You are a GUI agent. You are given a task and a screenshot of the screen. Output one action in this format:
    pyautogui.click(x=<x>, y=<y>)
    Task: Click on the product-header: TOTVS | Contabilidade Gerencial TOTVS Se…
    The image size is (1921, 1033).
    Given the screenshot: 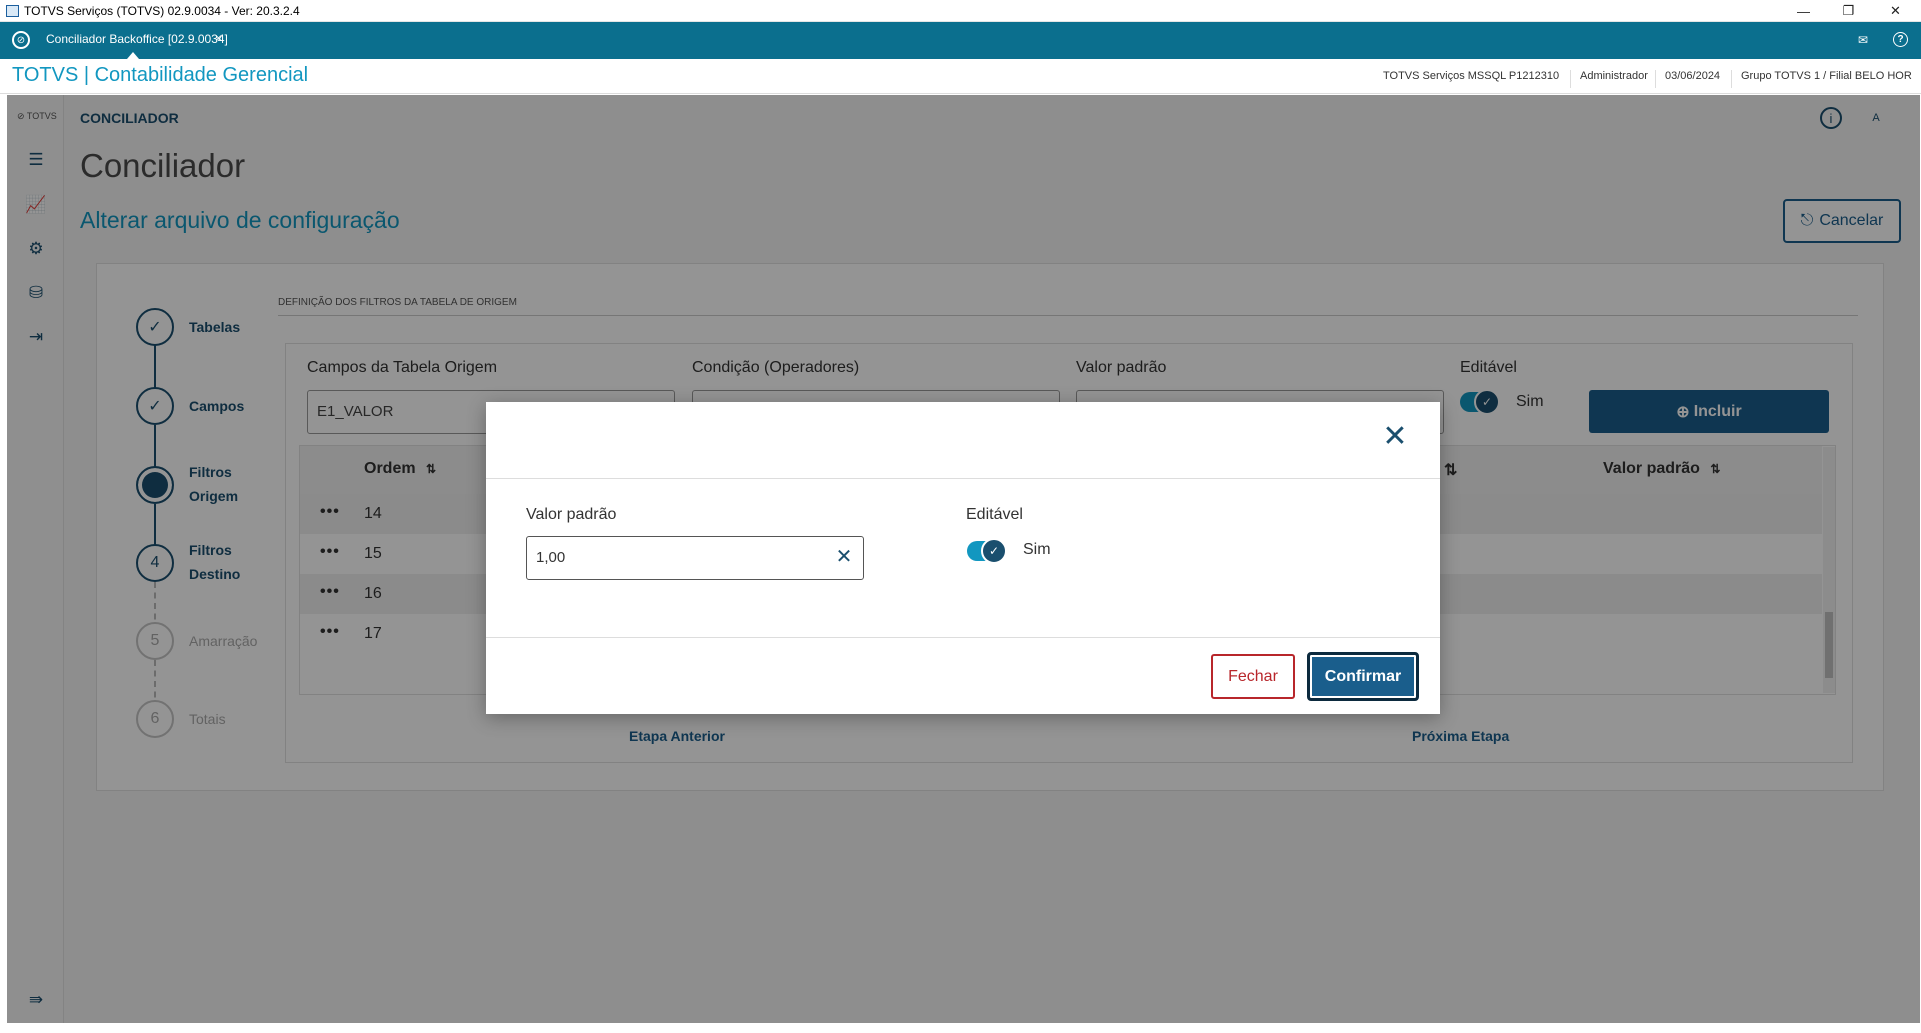 What is the action you would take?
    pyautogui.click(x=960, y=76)
    